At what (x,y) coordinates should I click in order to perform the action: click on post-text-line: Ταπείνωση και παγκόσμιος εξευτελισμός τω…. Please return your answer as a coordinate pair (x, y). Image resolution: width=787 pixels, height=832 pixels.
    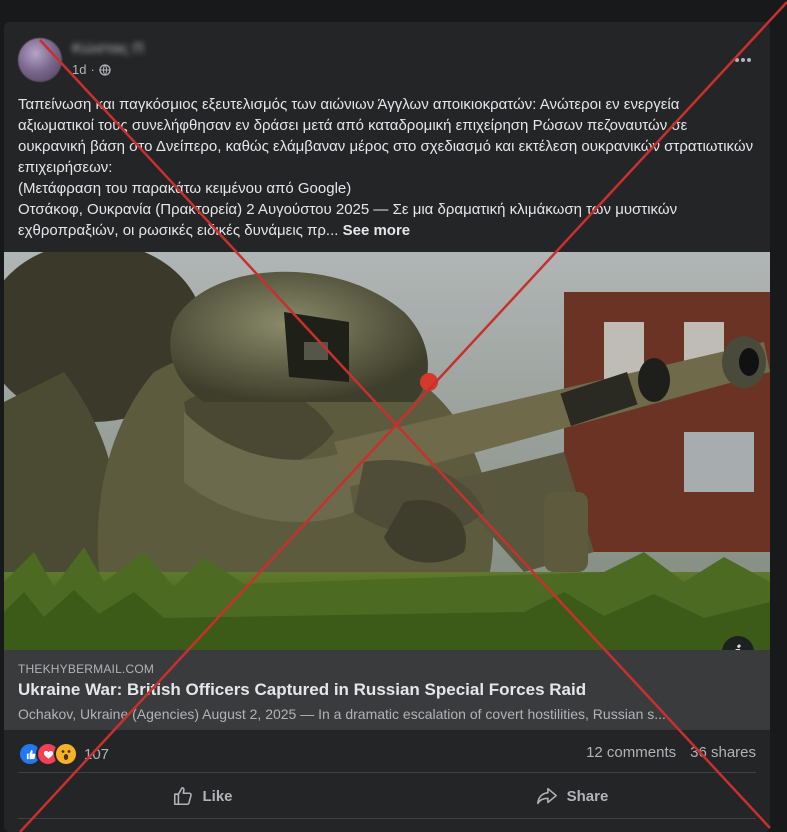
    Looking at the image, I should click on (386, 136).